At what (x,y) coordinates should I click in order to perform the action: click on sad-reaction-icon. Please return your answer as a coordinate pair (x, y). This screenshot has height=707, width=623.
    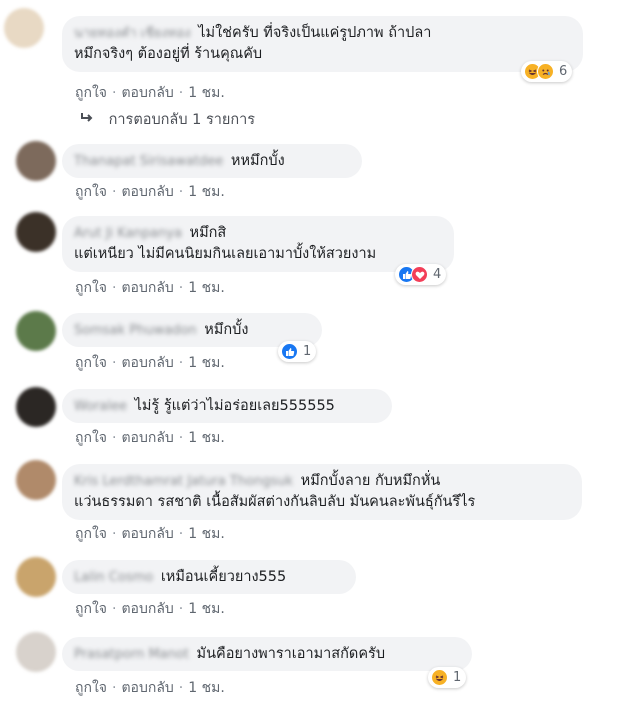
    Looking at the image, I should click on (545, 71).